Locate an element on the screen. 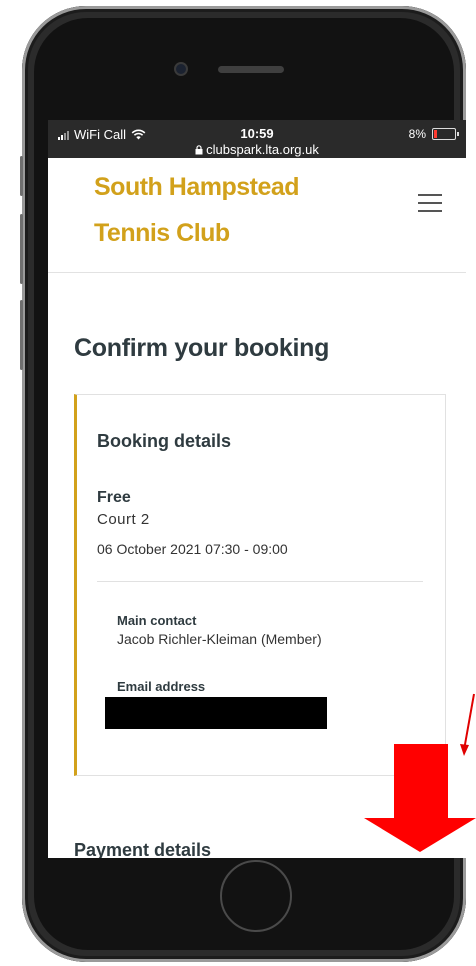  club-name-line2: Tennis Club is located at coordinates (162, 233).